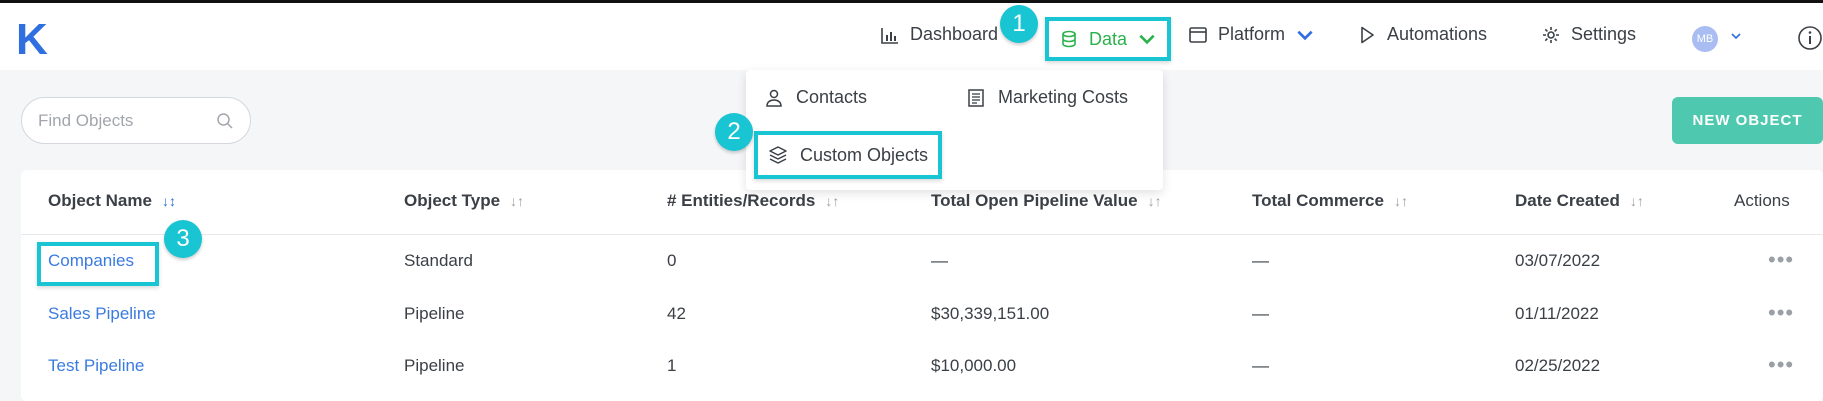 The image size is (1823, 401). I want to click on column-label: Object Type, so click(452, 200).